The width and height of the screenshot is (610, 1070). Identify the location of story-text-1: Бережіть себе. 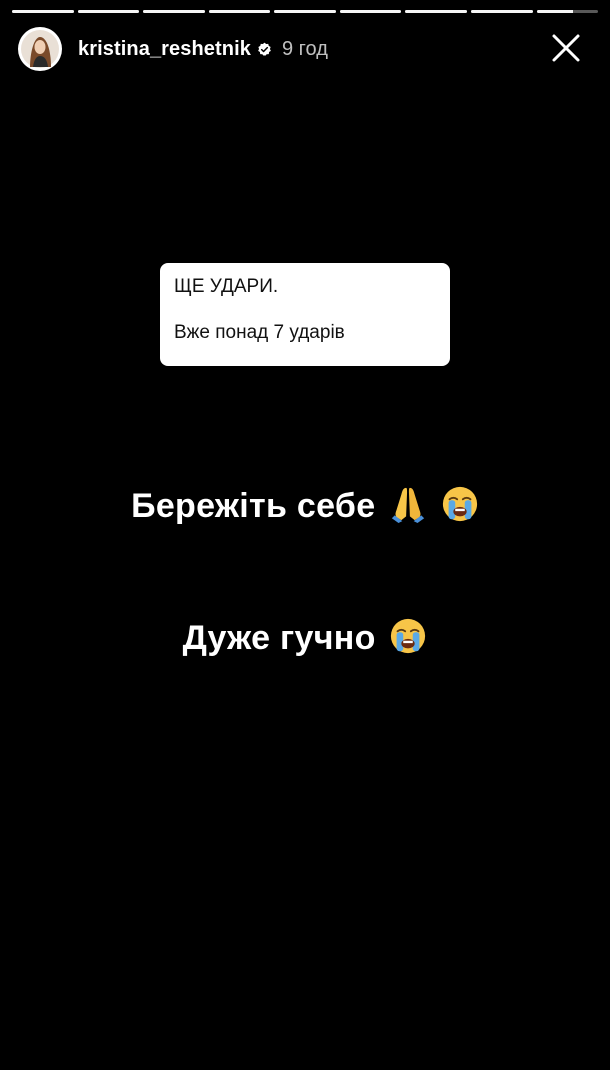
(253, 506).